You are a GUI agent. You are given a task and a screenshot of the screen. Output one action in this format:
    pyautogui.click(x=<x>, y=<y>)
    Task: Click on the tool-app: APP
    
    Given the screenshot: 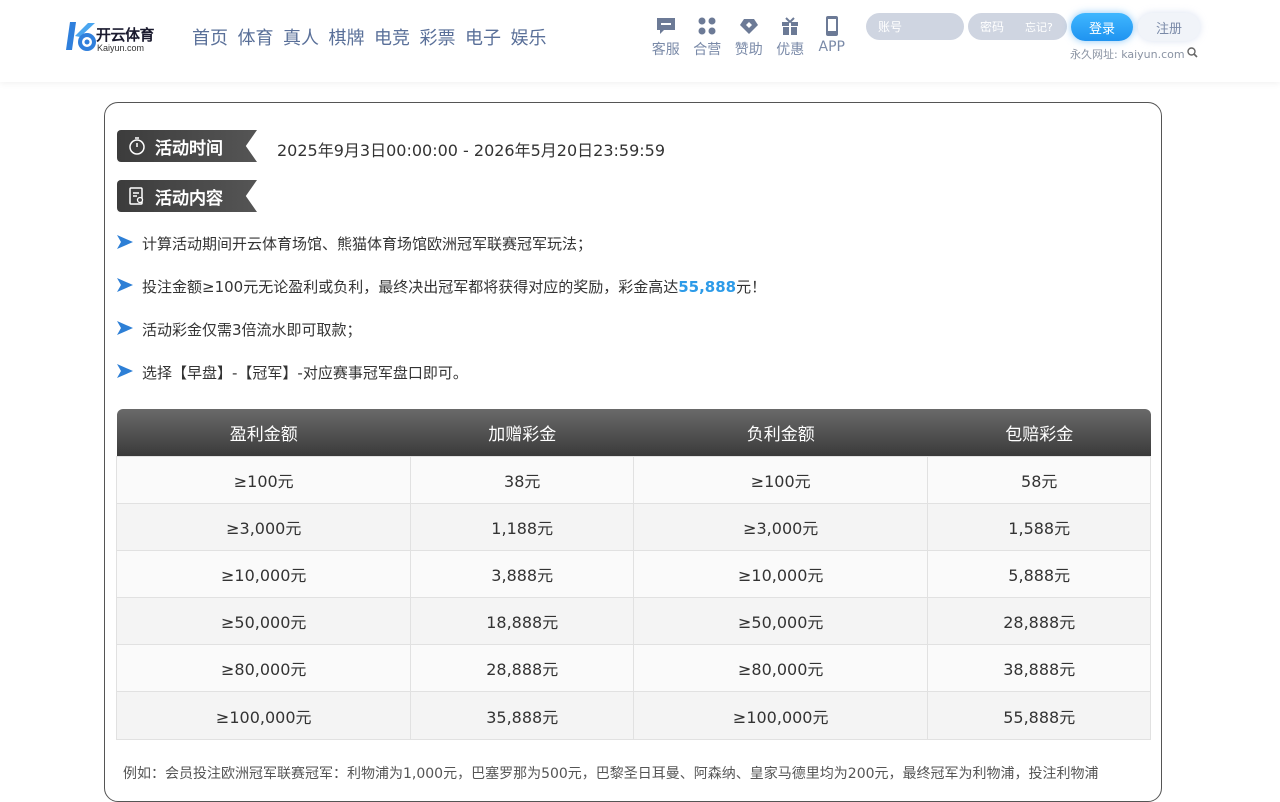 What is the action you would take?
    pyautogui.click(x=832, y=37)
    